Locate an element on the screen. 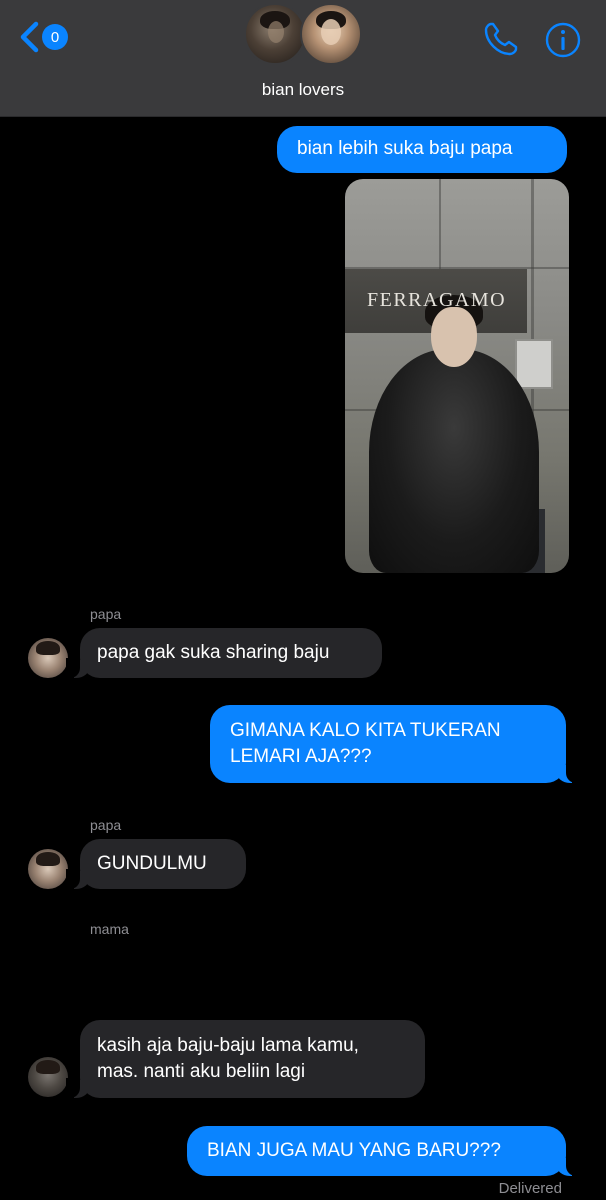 Image resolution: width=606 pixels, height=1200 pixels. emoji-message: 😭😭😭 is located at coordinates (183, 979).